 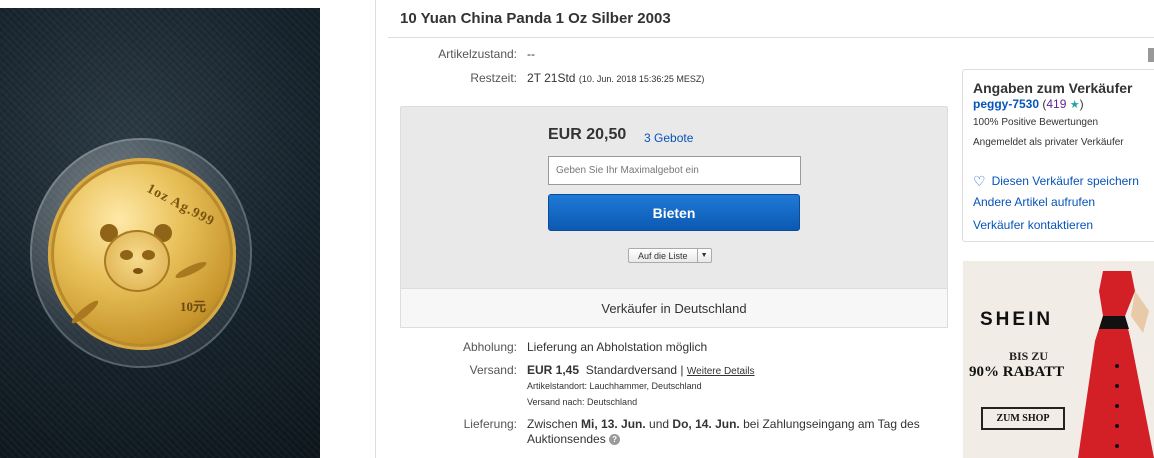 What do you see at coordinates (1151, 55) in the screenshot?
I see `share-icon` at bounding box center [1151, 55].